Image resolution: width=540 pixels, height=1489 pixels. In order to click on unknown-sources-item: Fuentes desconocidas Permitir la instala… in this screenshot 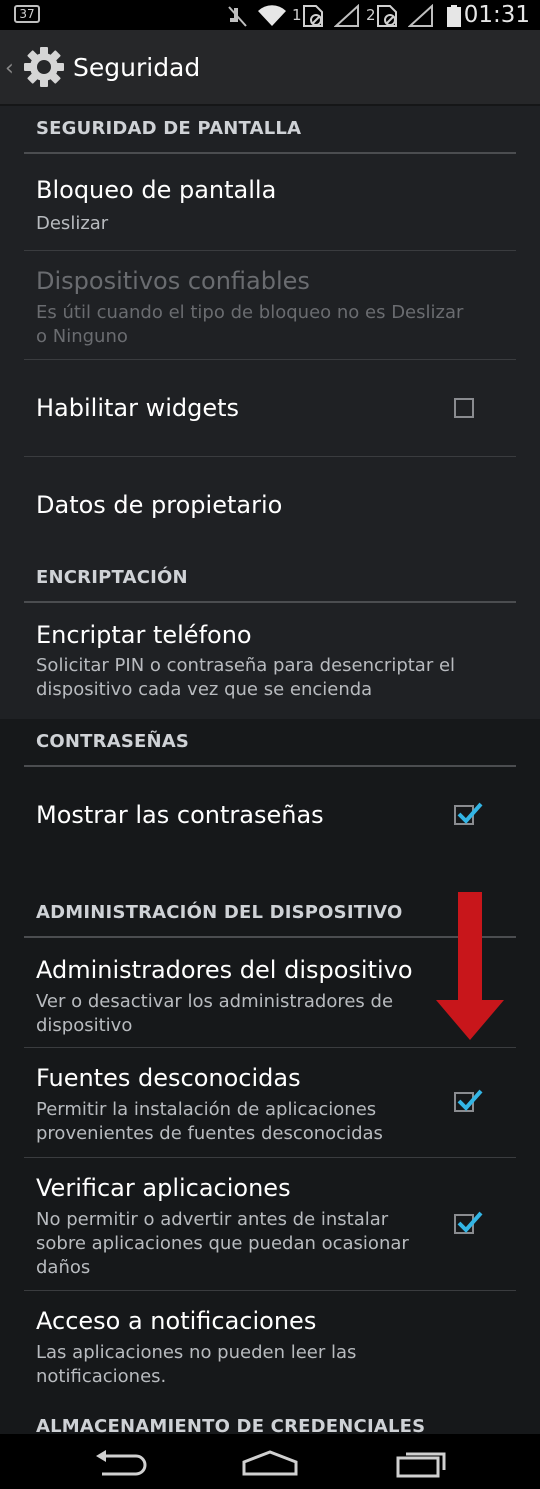, I will do `click(270, 1103)`.